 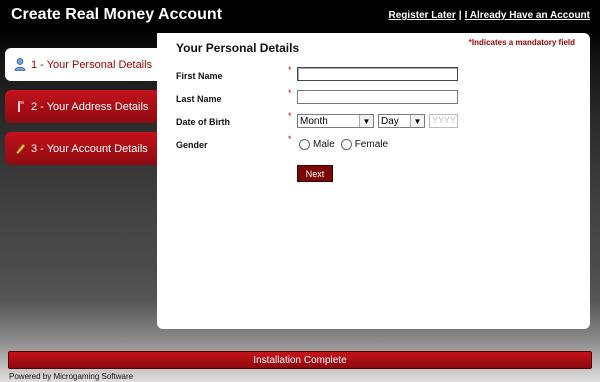 I want to click on installation-status-bar: Installation Complete, so click(x=300, y=360).